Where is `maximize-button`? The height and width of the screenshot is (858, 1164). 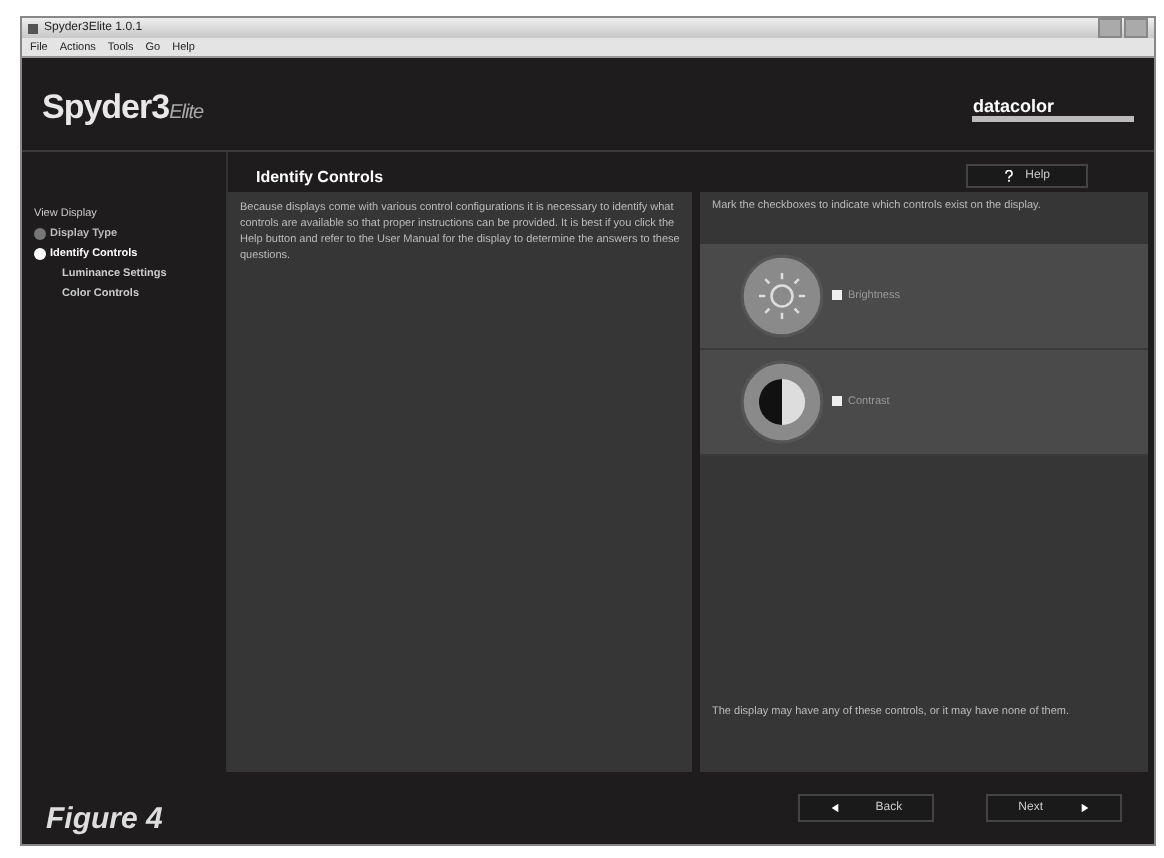
maximize-button is located at coordinates (1136, 28).